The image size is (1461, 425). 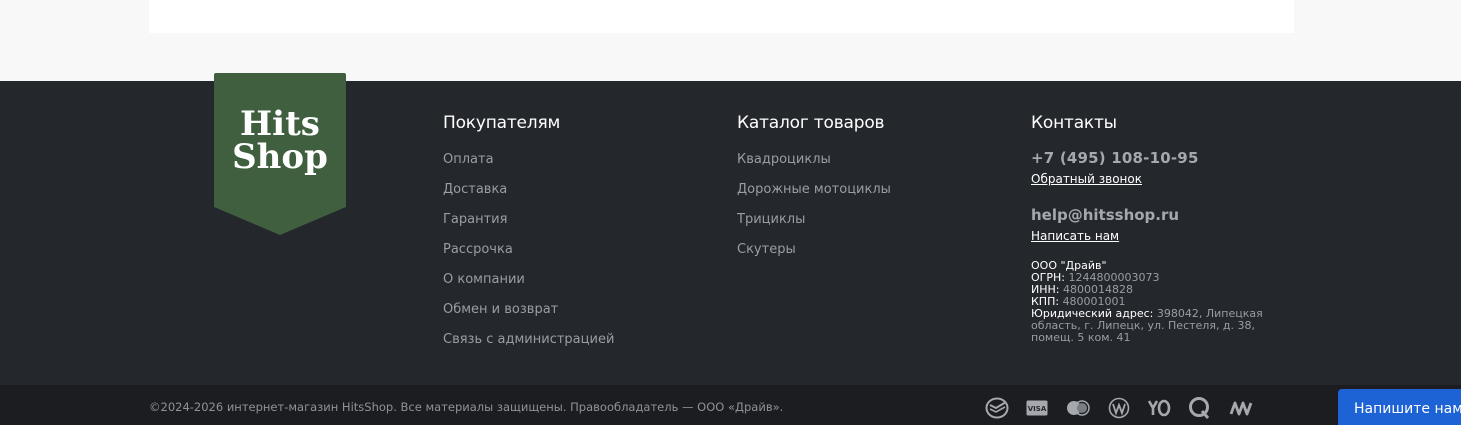 I want to click on payment-methods: VISA, so click(x=1128, y=408).